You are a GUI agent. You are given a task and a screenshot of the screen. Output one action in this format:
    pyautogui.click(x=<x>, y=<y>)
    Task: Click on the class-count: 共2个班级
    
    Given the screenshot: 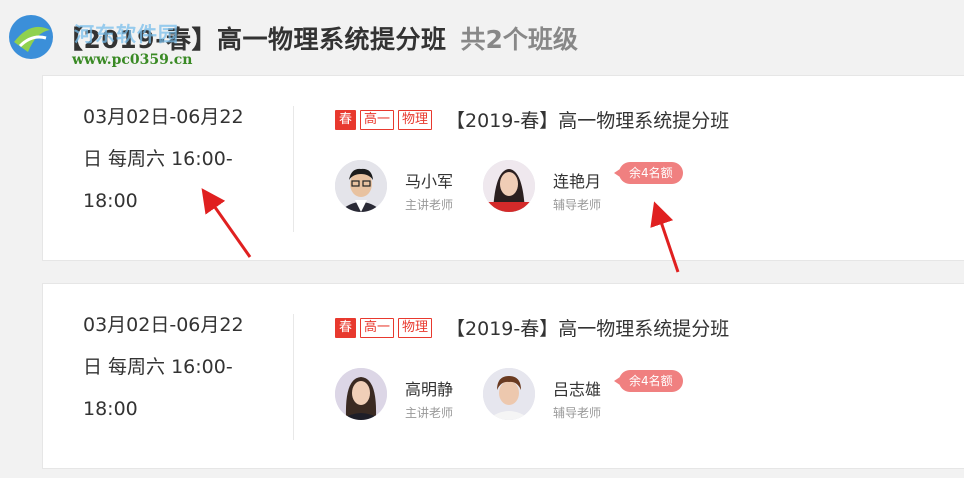 What is the action you would take?
    pyautogui.click(x=519, y=39)
    